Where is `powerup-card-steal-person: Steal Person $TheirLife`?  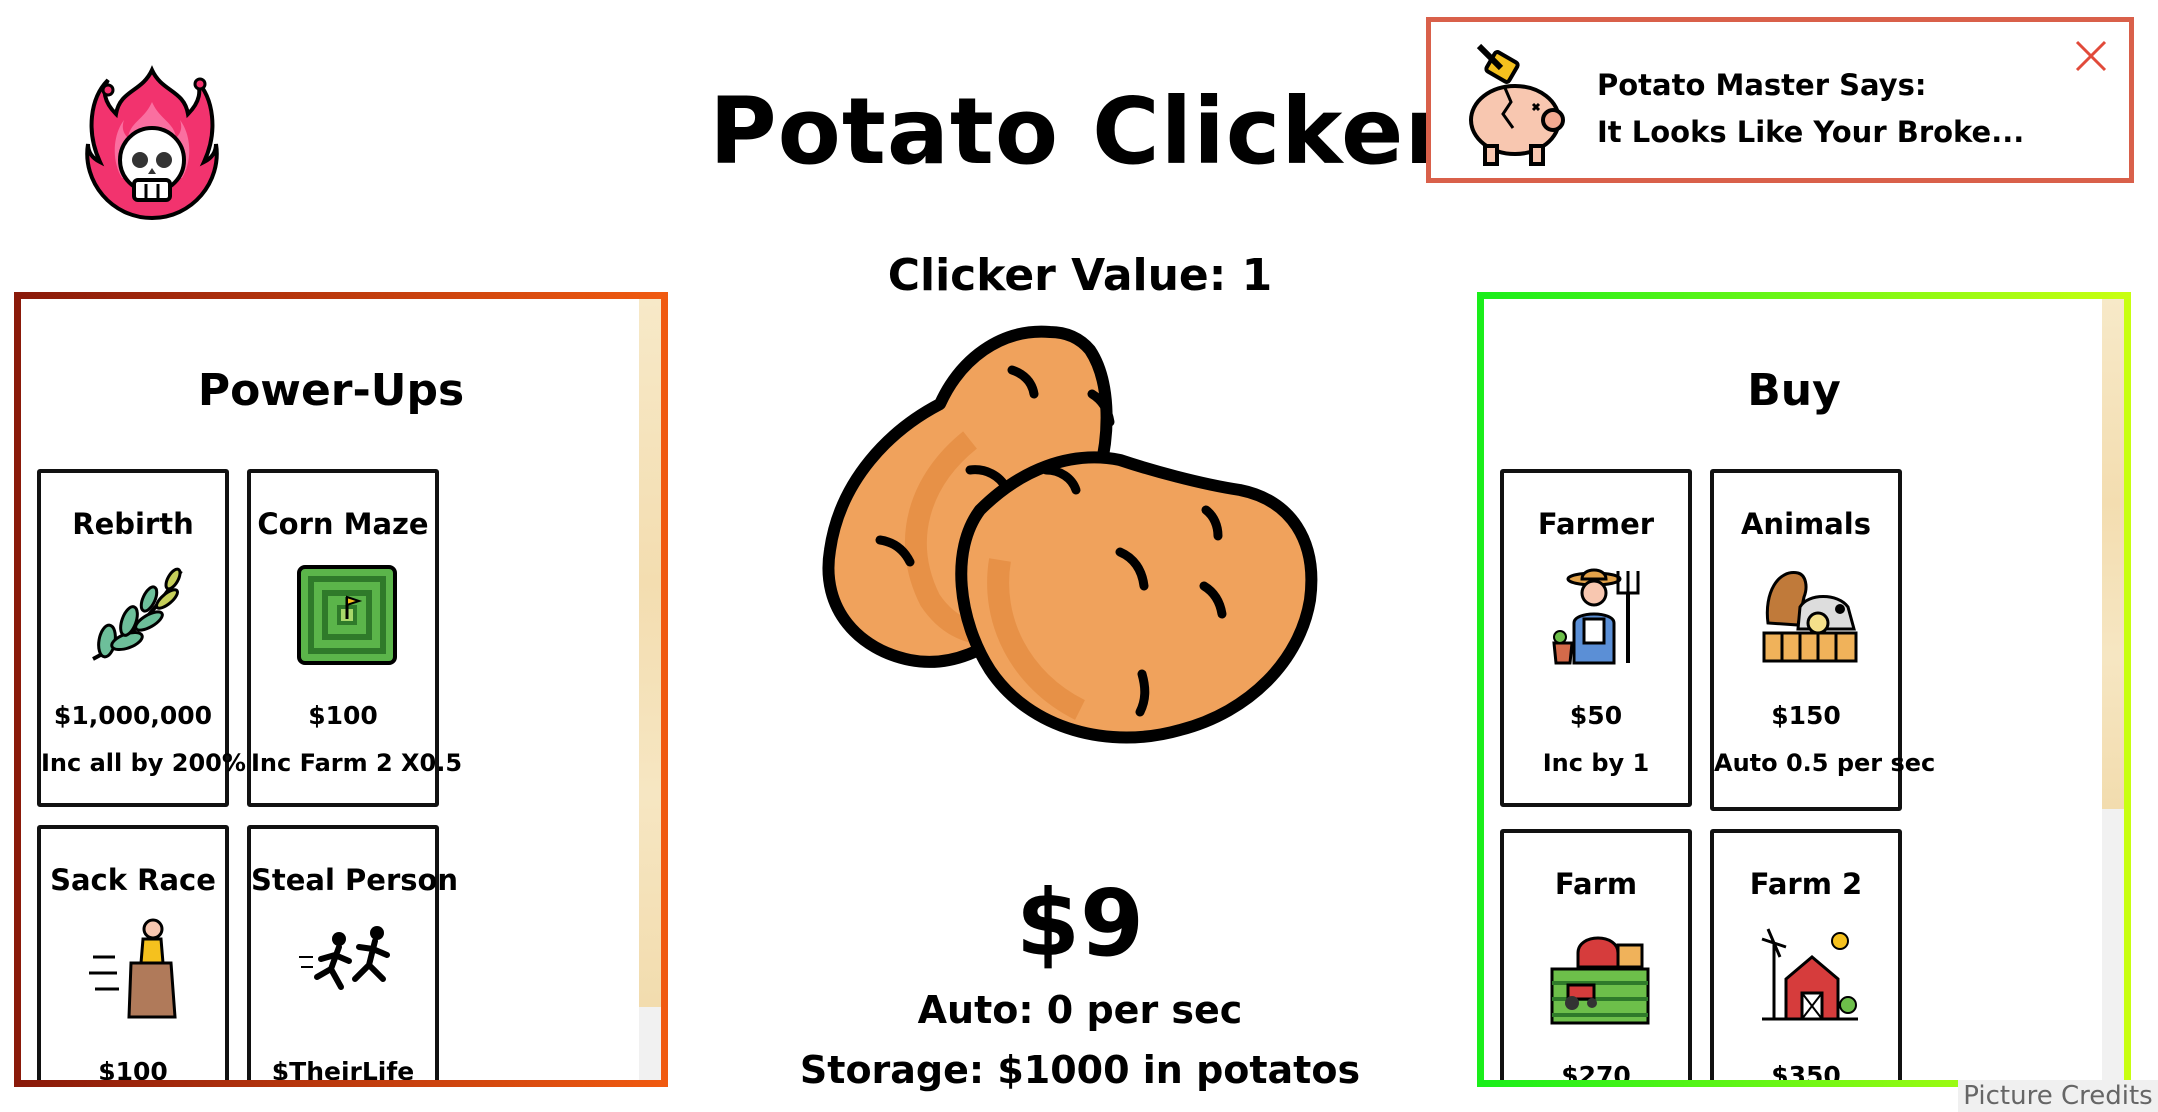
powerup-card-steal-person: Steal Person $TheirLife is located at coordinates (353, 955).